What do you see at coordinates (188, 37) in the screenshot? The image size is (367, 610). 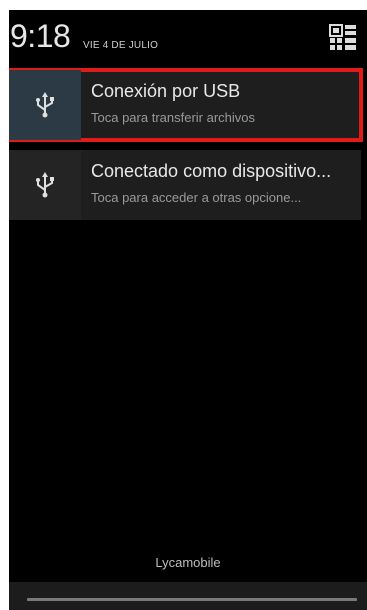 I see `status-header: 9:18 VIE 4 DE JULIO` at bounding box center [188, 37].